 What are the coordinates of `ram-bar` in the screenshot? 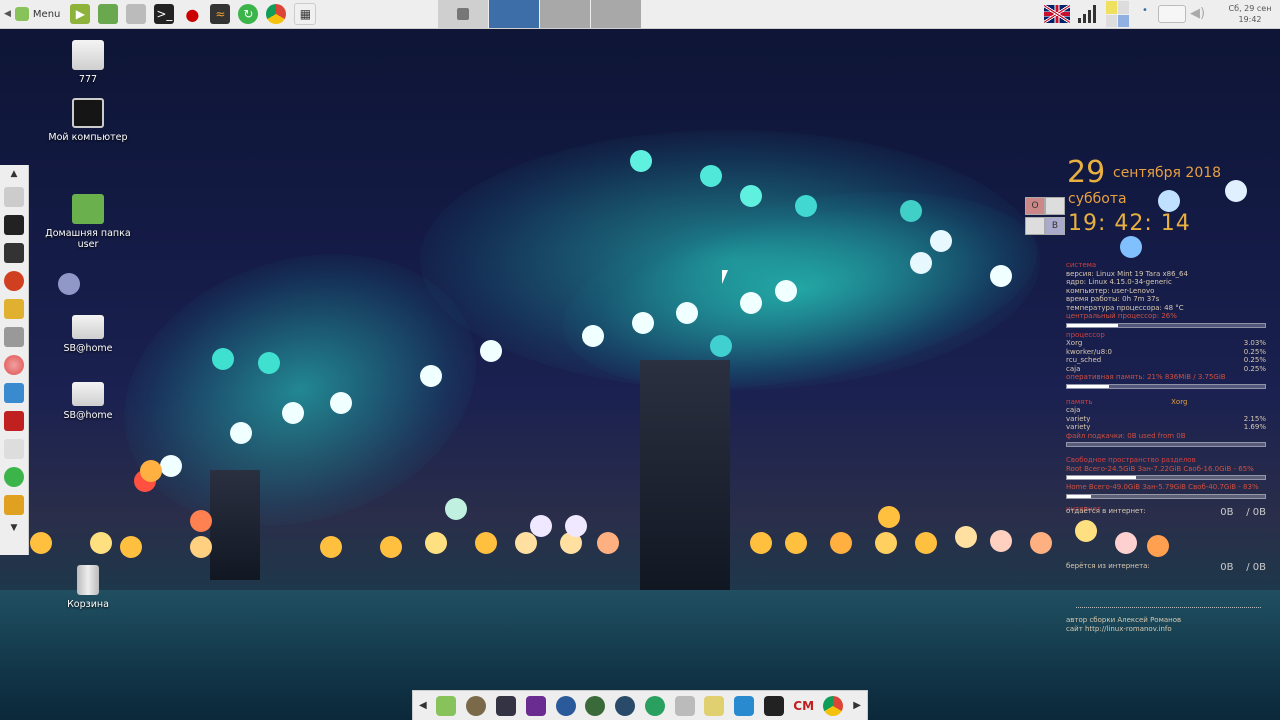 It's located at (1166, 386).